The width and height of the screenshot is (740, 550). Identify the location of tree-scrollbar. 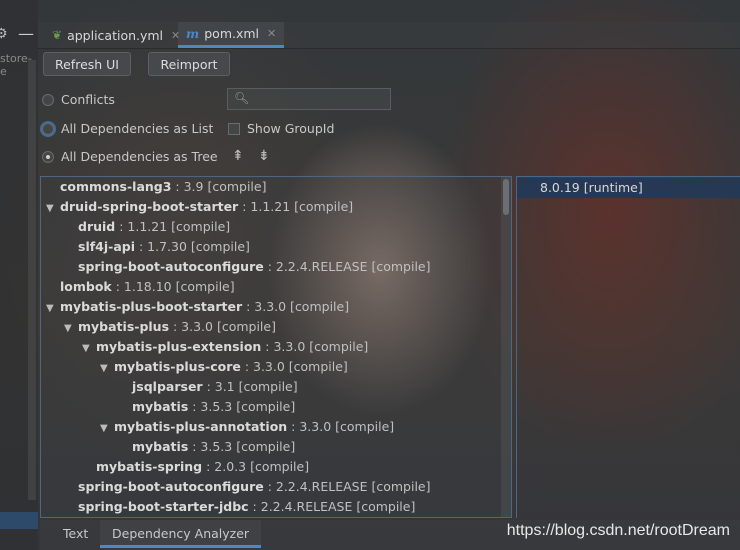
(506, 347).